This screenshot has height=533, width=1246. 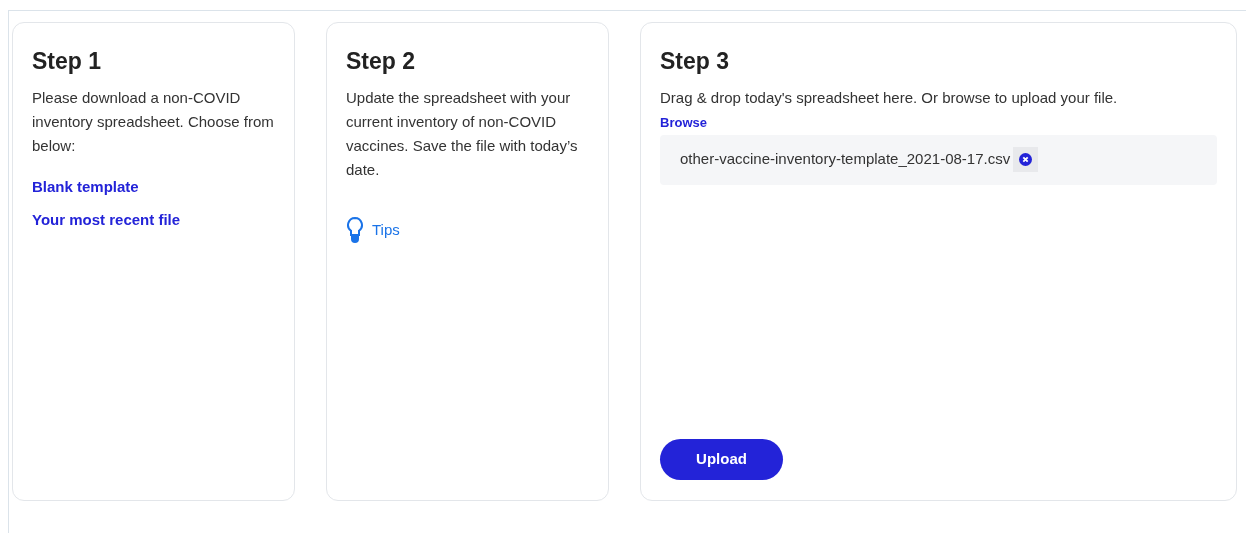 I want to click on step-description: Please download a non-COVID inventory spreadsheet. Choose from below:, so click(x=153, y=122).